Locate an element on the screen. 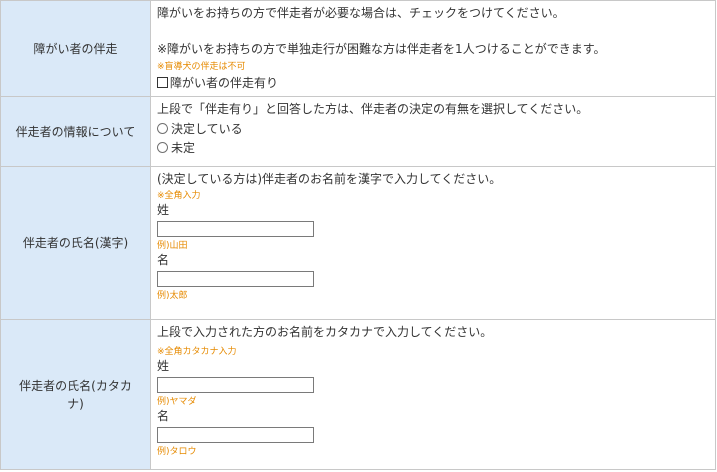  guide-last-name-kanji-input is located at coordinates (235, 229).